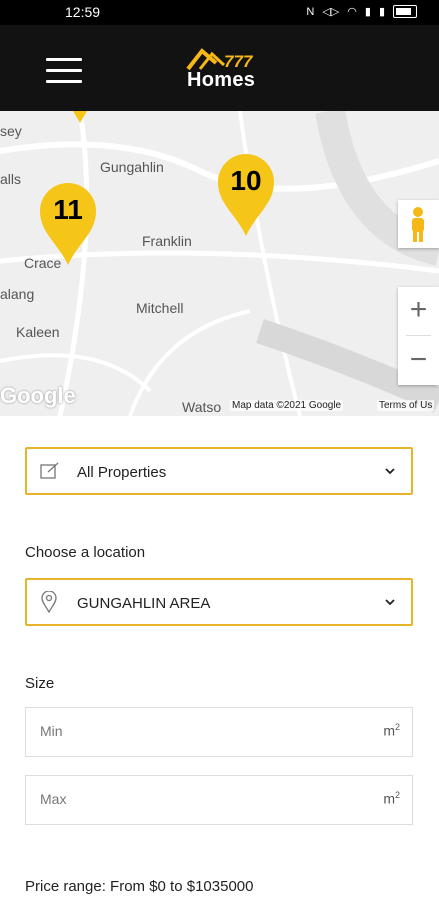  What do you see at coordinates (287, 405) in the screenshot?
I see `map-data-label: Map data ©2021 Google` at bounding box center [287, 405].